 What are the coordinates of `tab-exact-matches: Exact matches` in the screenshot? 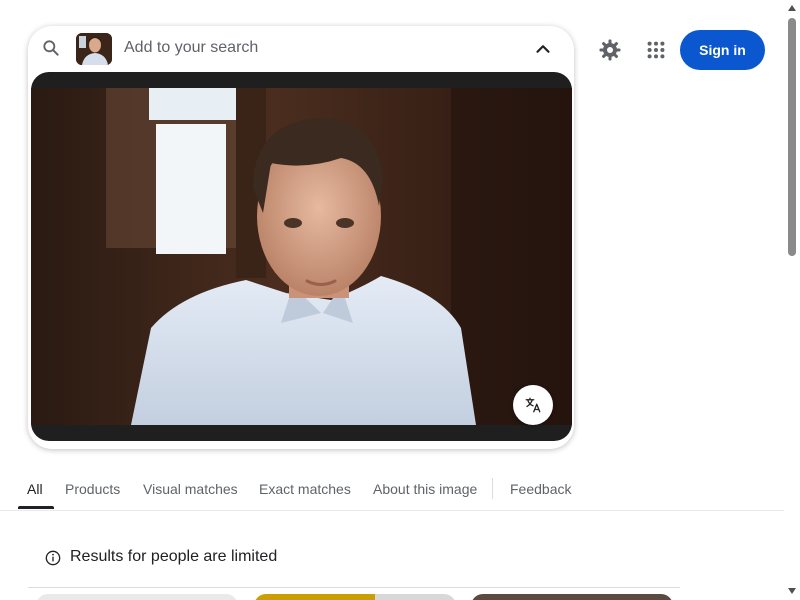 It's located at (305, 489).